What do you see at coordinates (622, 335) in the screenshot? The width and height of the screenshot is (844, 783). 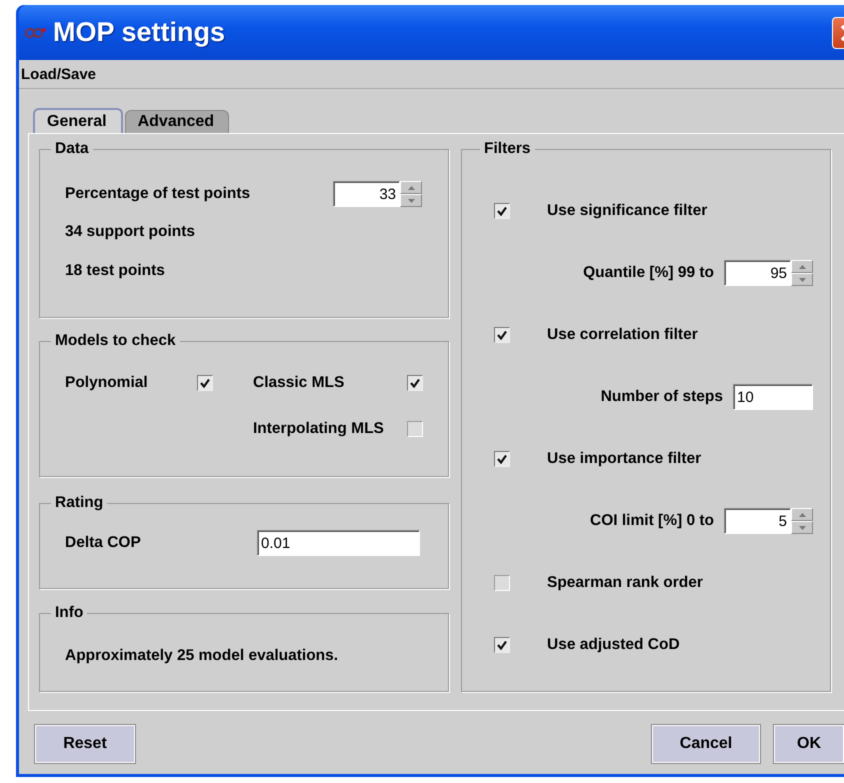 I see `checkbox-label: Use correlation filter` at bounding box center [622, 335].